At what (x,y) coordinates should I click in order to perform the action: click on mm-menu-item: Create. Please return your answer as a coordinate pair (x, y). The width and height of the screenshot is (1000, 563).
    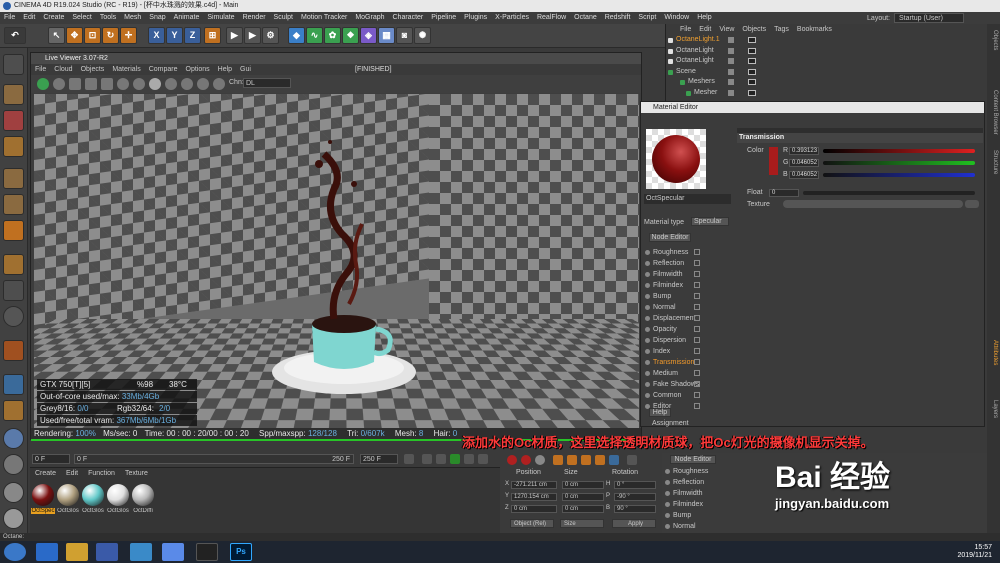
    Looking at the image, I should click on (45, 473).